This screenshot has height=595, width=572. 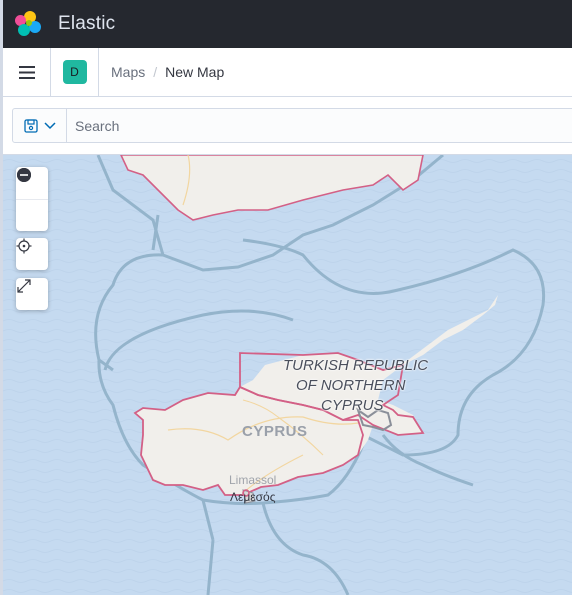 I want to click on chevron-down-icon, so click(x=49, y=125).